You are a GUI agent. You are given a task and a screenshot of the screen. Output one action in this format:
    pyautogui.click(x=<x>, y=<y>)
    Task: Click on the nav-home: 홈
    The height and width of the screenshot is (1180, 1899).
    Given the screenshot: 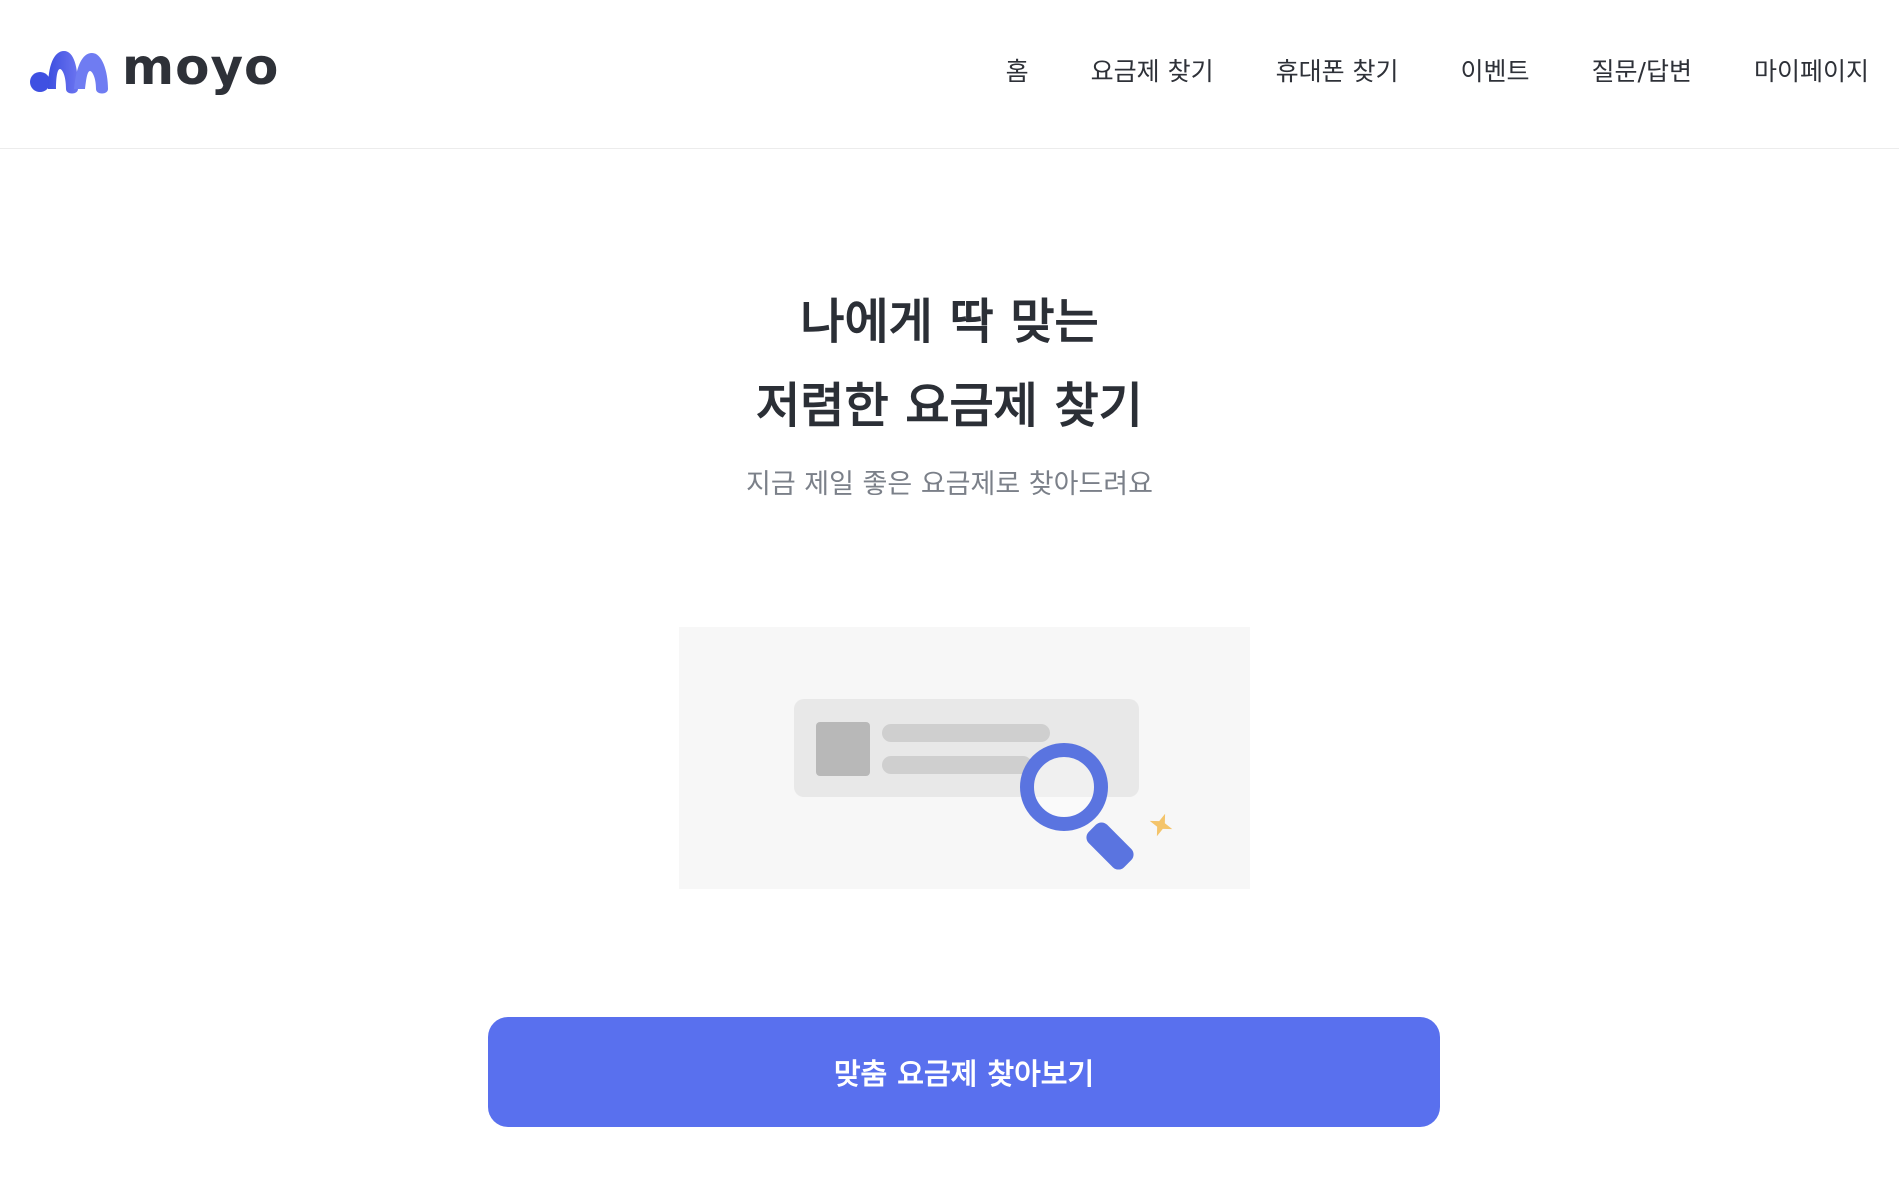 What is the action you would take?
    pyautogui.click(x=1017, y=70)
    